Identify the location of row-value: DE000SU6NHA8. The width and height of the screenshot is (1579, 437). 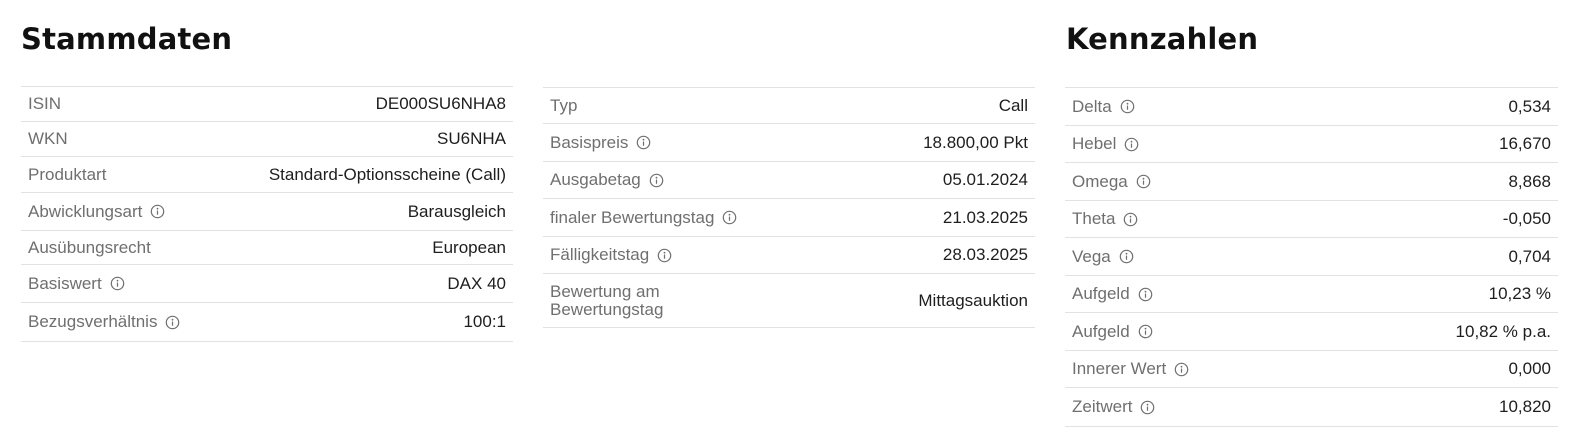
(440, 103).